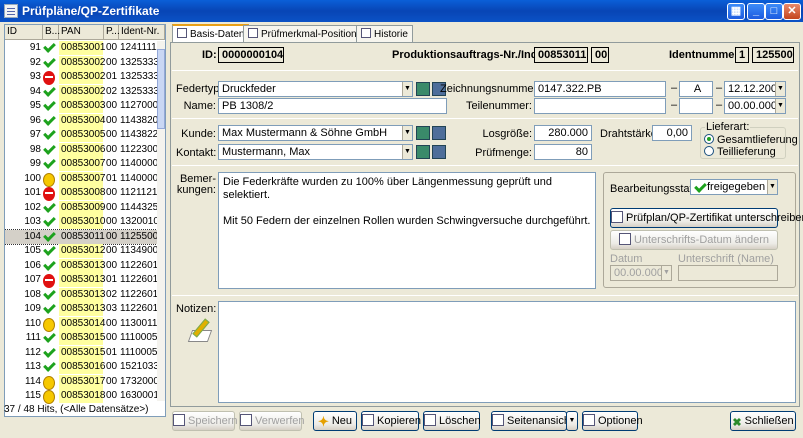 The image size is (803, 438). Describe the element at coordinates (452, 421) in the screenshot. I see `delete-button: Löschen` at that location.